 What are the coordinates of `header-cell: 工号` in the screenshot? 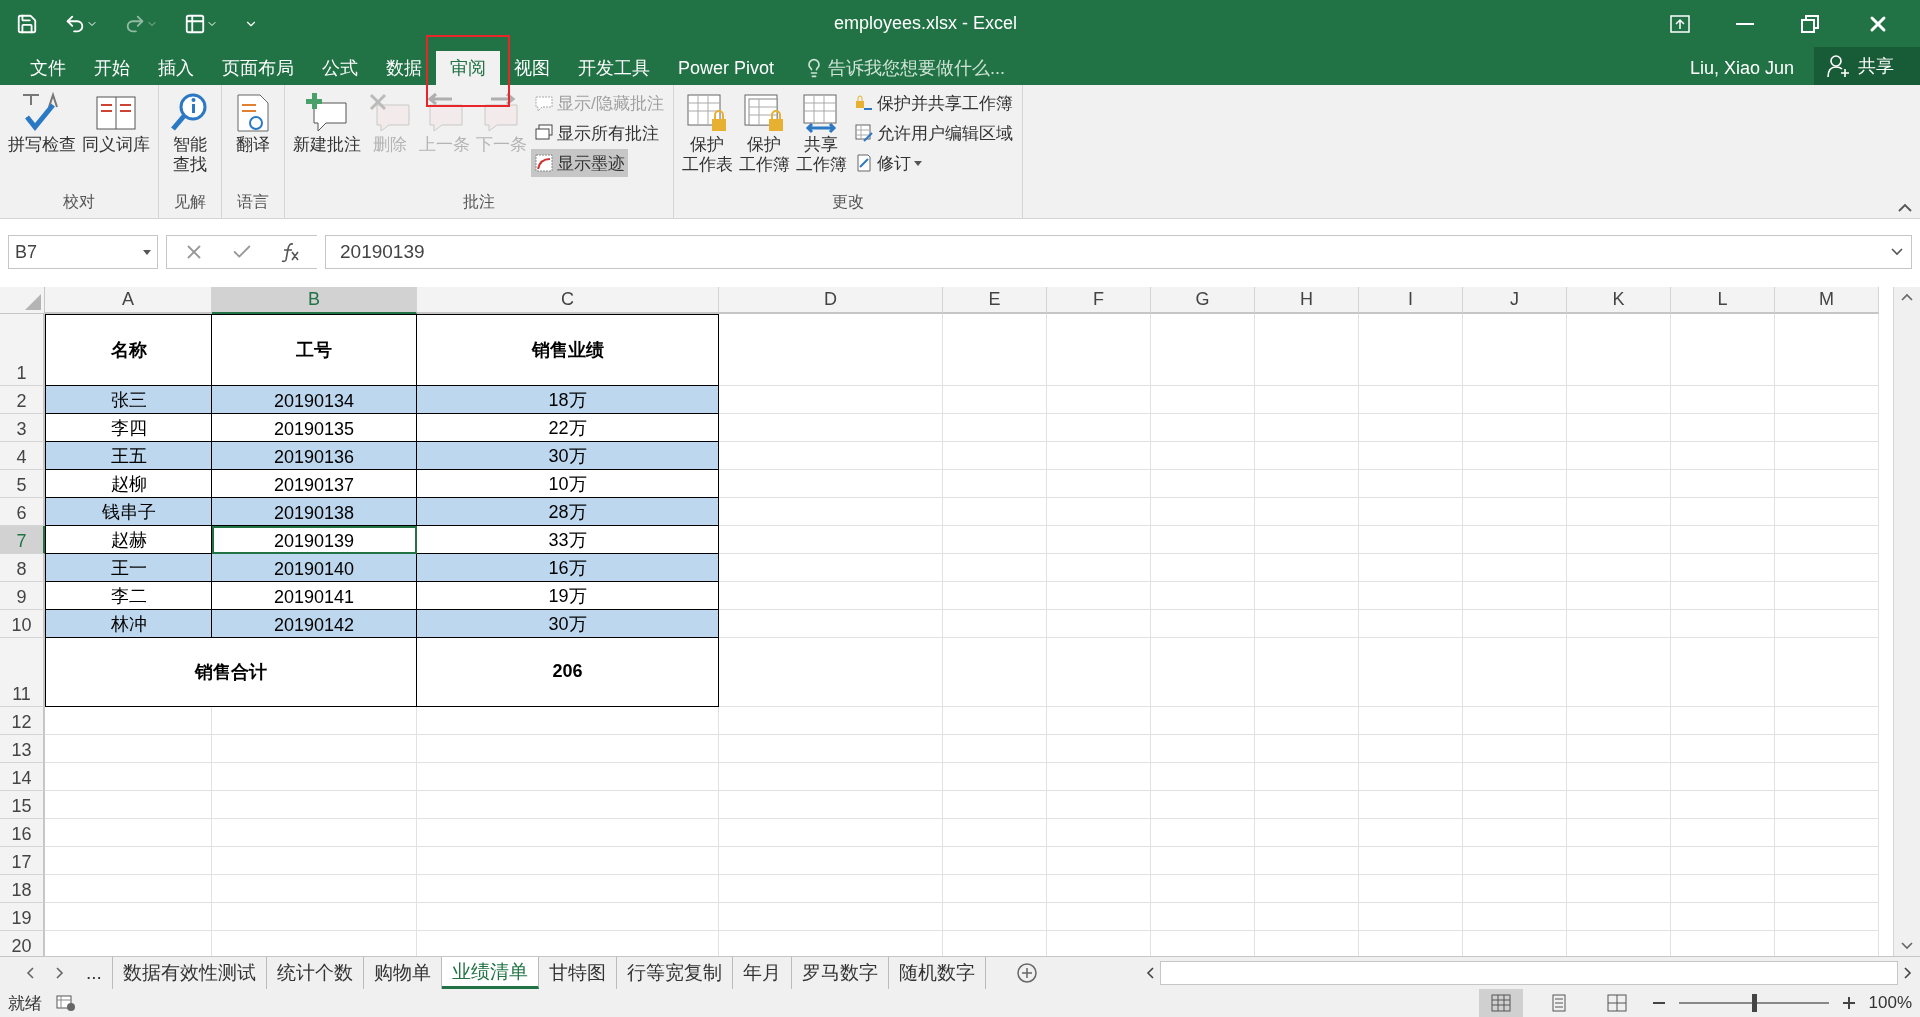 It's located at (314, 350).